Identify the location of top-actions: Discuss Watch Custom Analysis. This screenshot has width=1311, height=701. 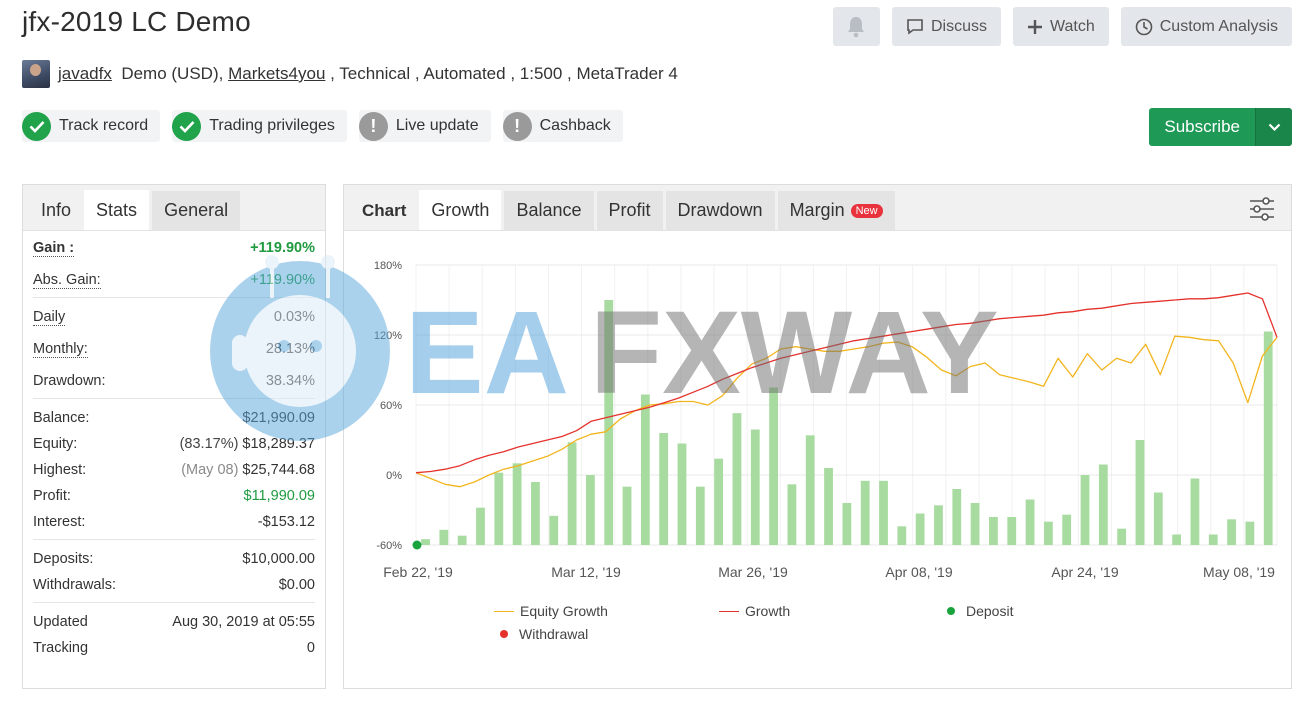
(1062, 26).